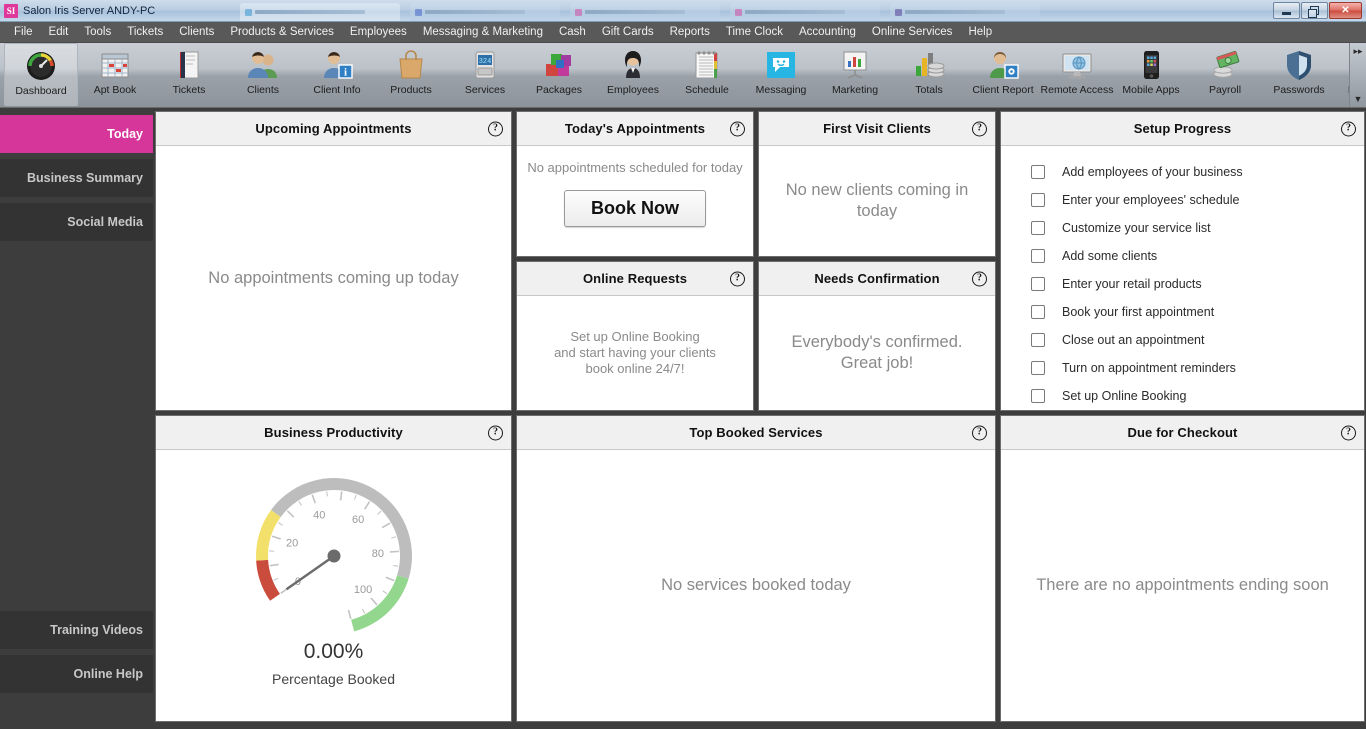  I want to click on toolbar-products: Products, so click(411, 74).